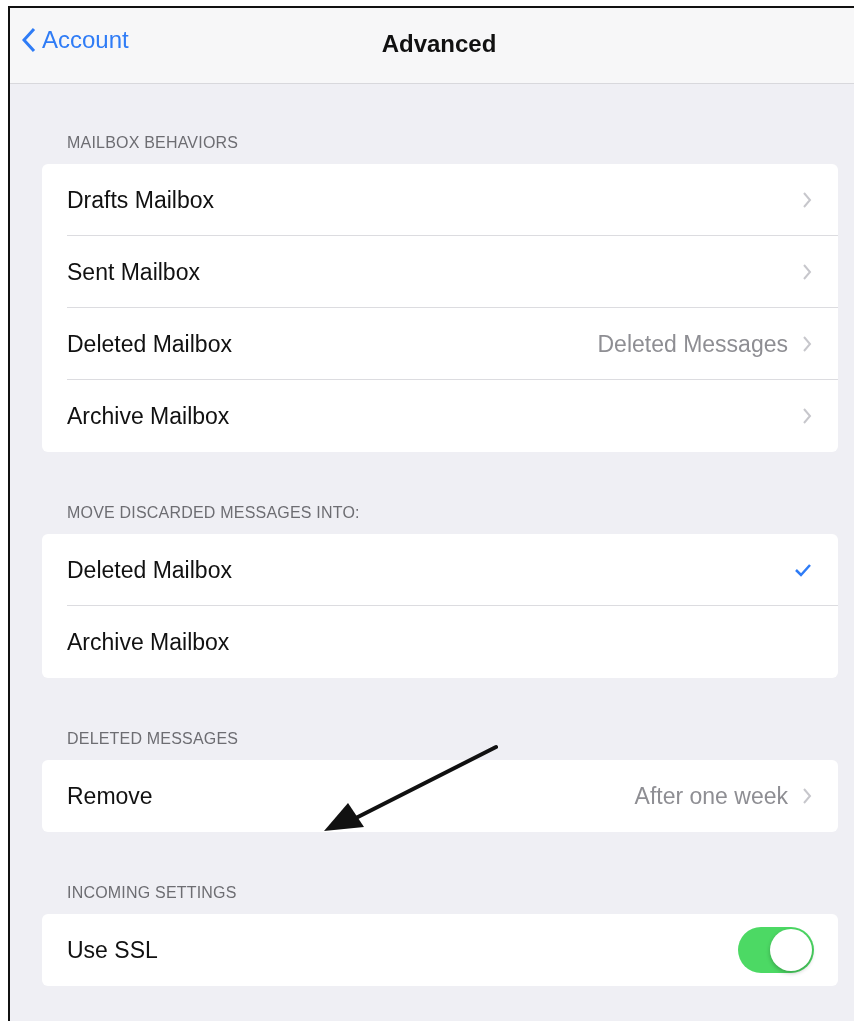  What do you see at coordinates (440, 344) in the screenshot?
I see `settings-row: Deleted Mailbox Deleted Messages` at bounding box center [440, 344].